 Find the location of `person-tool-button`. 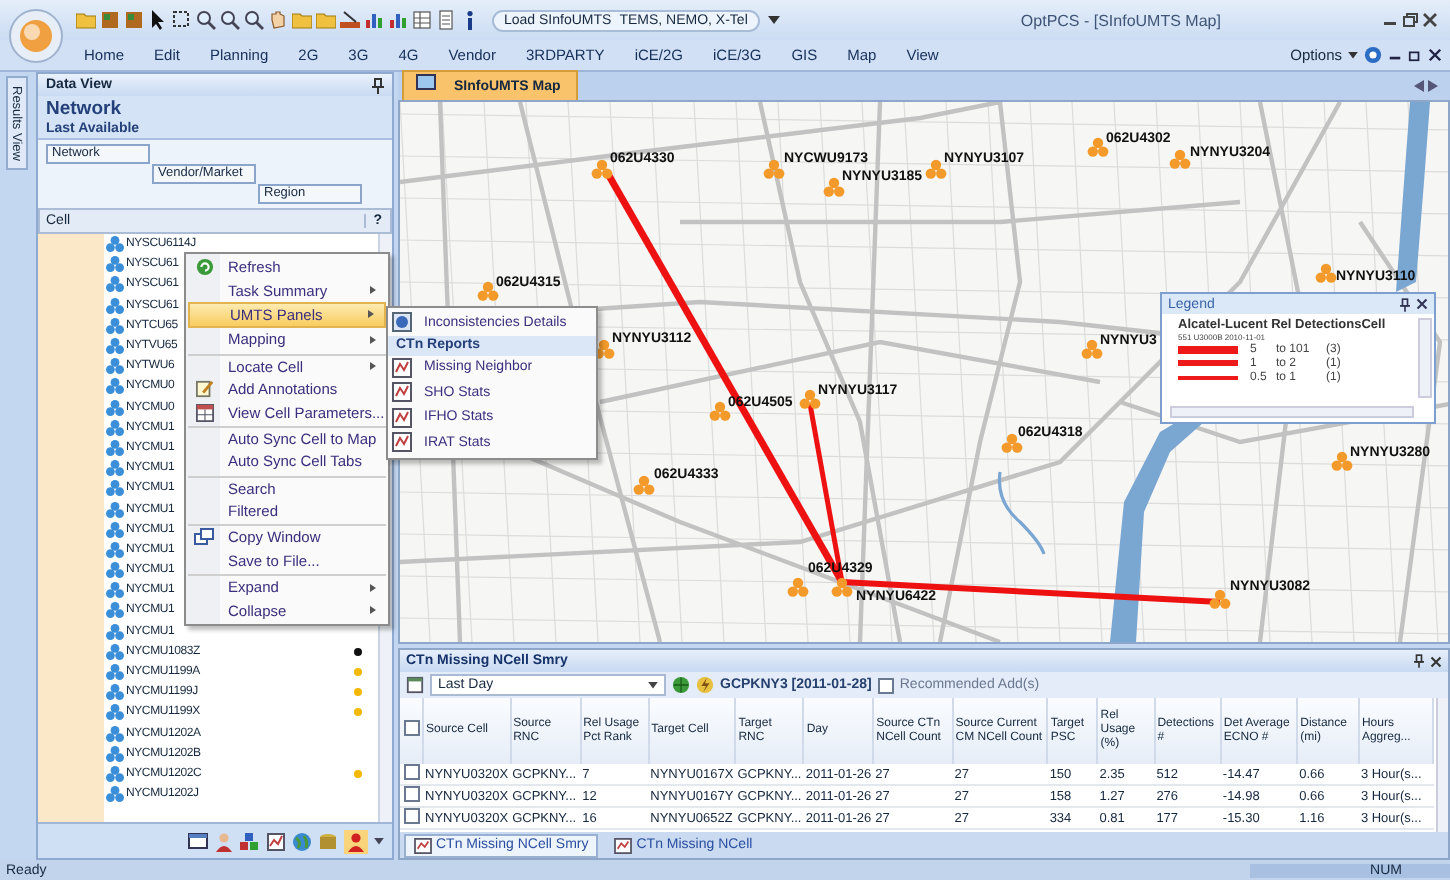

person-tool-button is located at coordinates (356, 841).